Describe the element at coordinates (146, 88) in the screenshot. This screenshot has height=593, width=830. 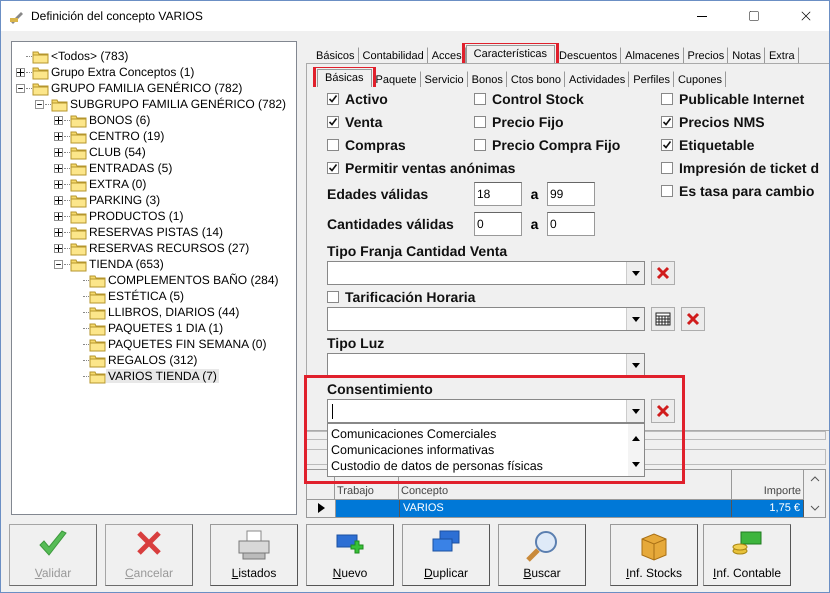
I see `tree-item: GRUPO FAMILIA GENÉRICO (782)` at that location.